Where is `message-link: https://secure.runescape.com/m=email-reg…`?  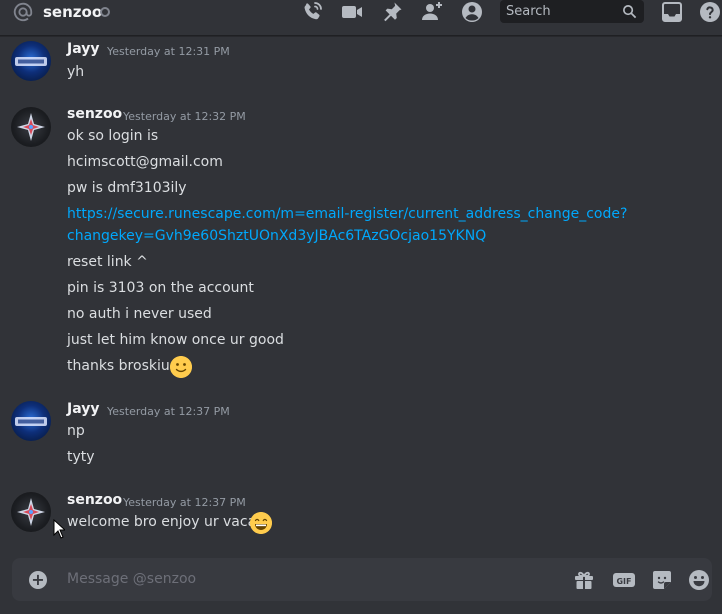 message-link: https://secure.runescape.com/m=email-reg… is located at coordinates (347, 214).